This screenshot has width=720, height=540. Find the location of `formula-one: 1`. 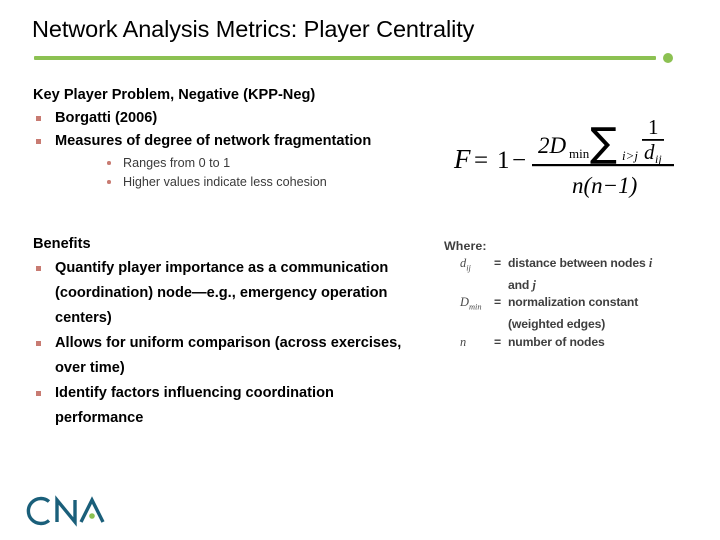

formula-one: 1 is located at coordinates (503, 160).